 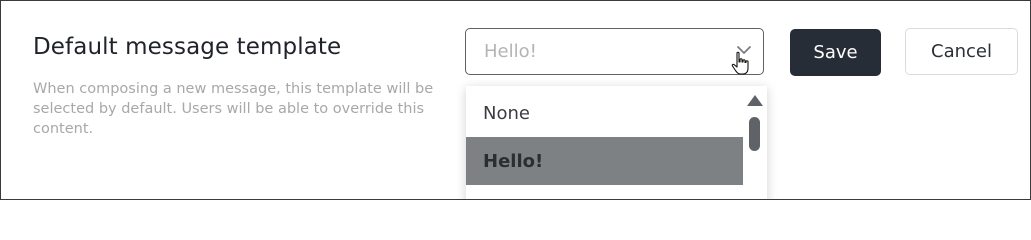 What do you see at coordinates (835, 52) in the screenshot?
I see `save-button: Save` at bounding box center [835, 52].